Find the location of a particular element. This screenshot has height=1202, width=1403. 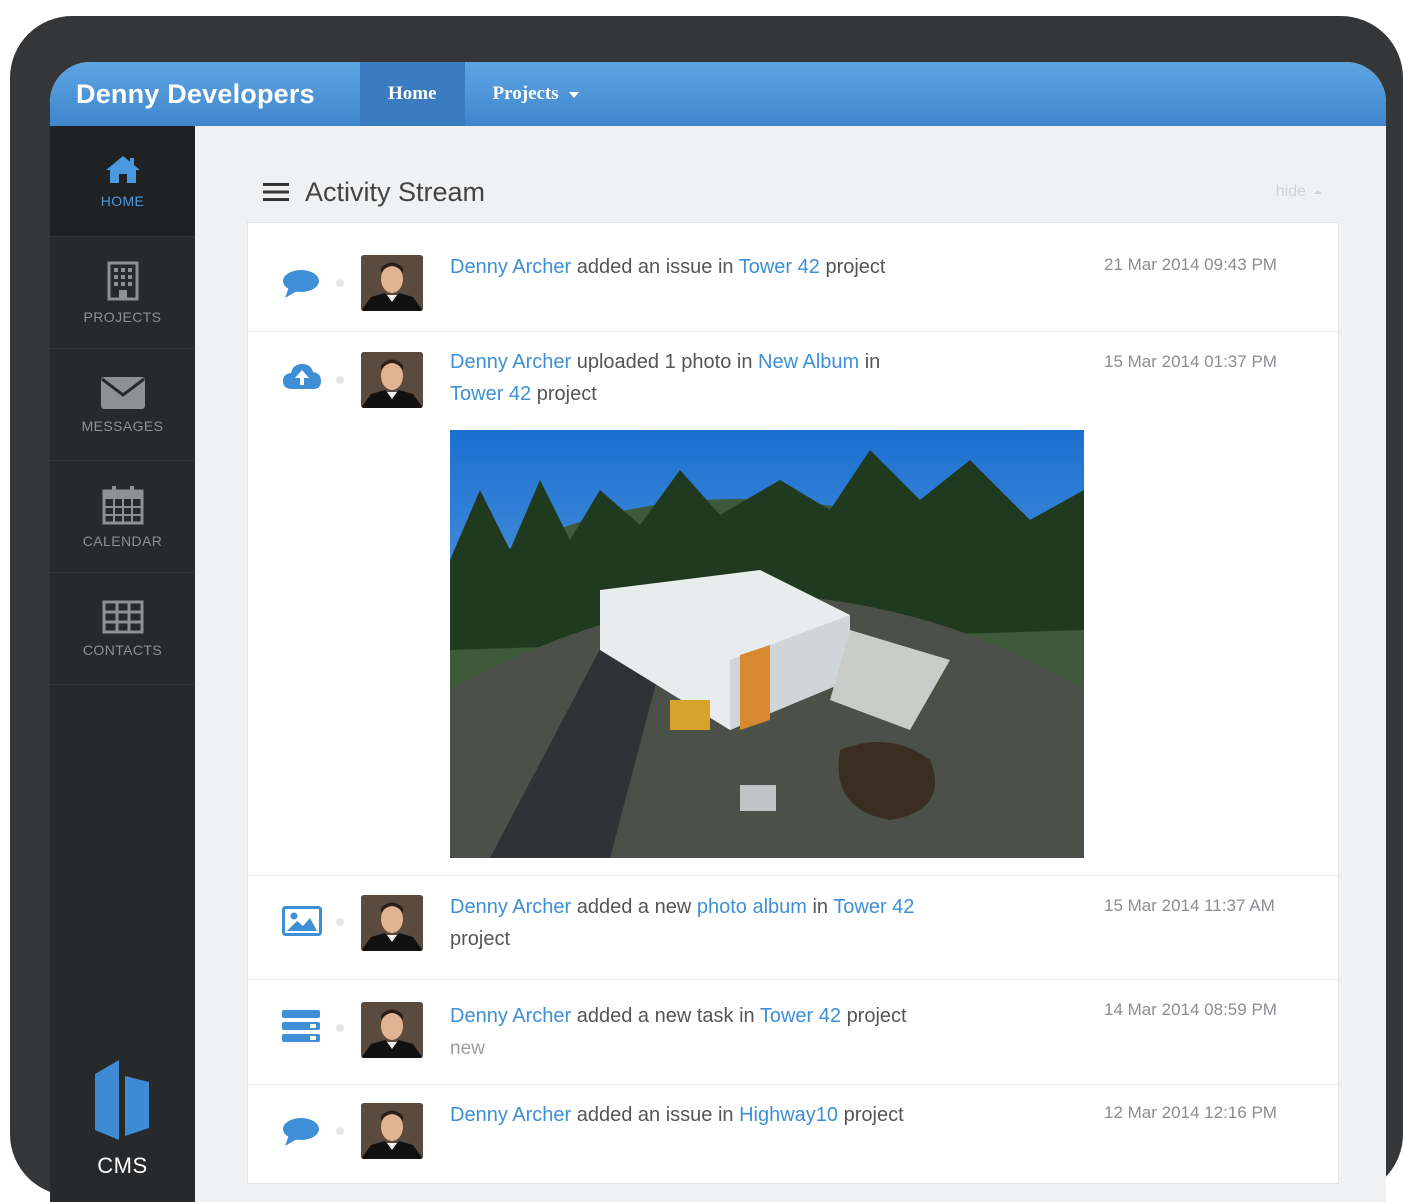

sidebar-item-calendar: CALENDAR is located at coordinates (122, 517).